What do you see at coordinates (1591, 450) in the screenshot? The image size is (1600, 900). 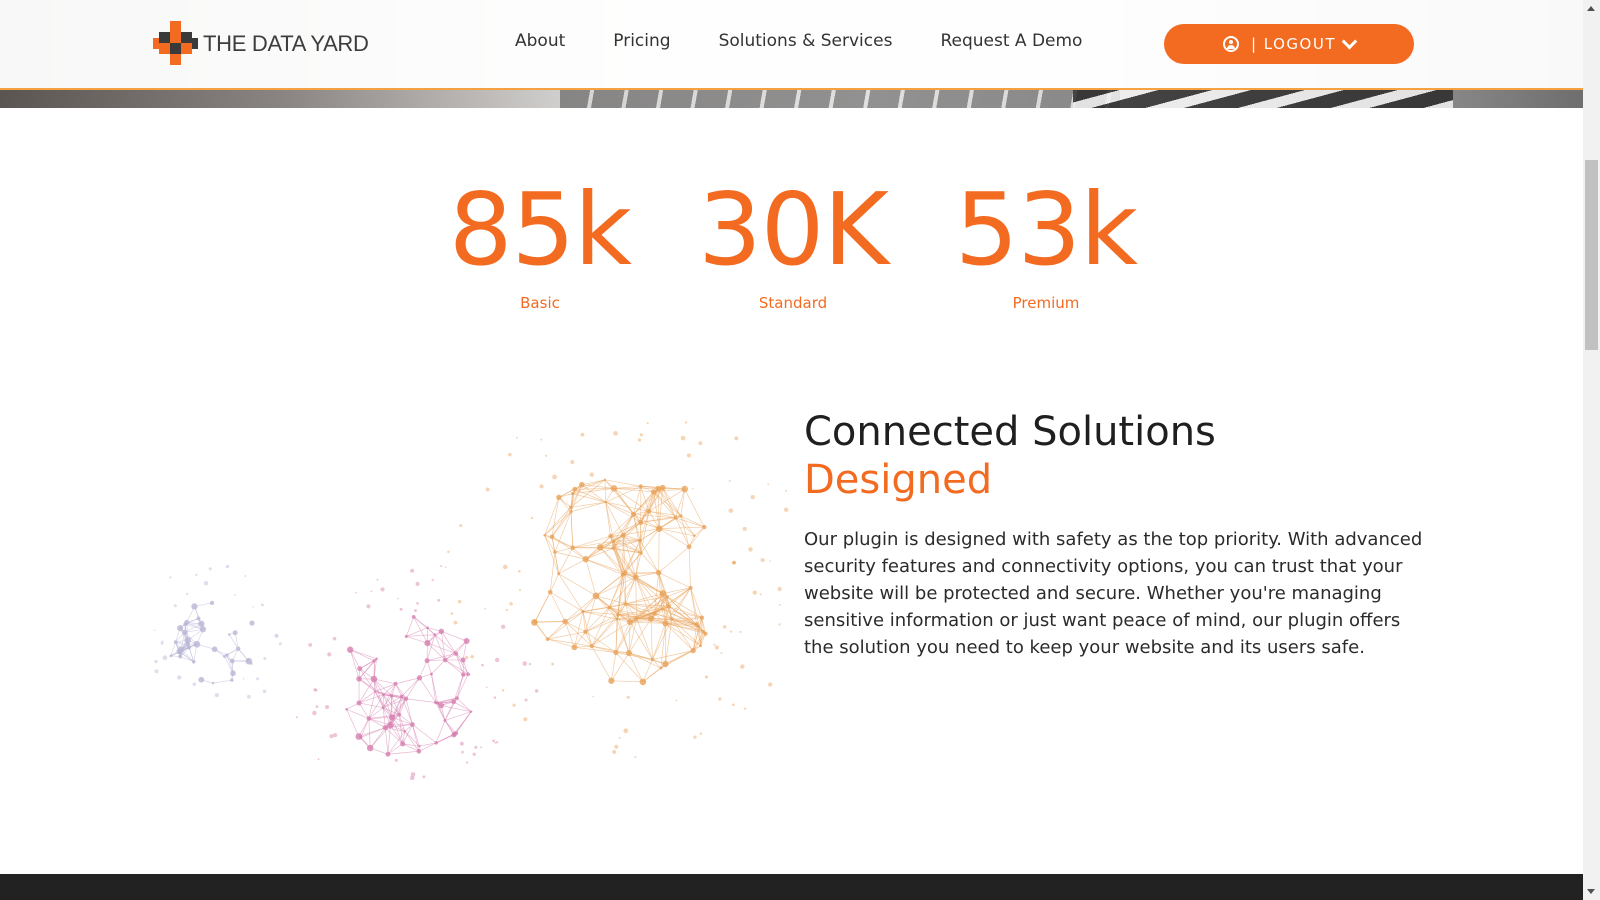 I see `scrollbar` at bounding box center [1591, 450].